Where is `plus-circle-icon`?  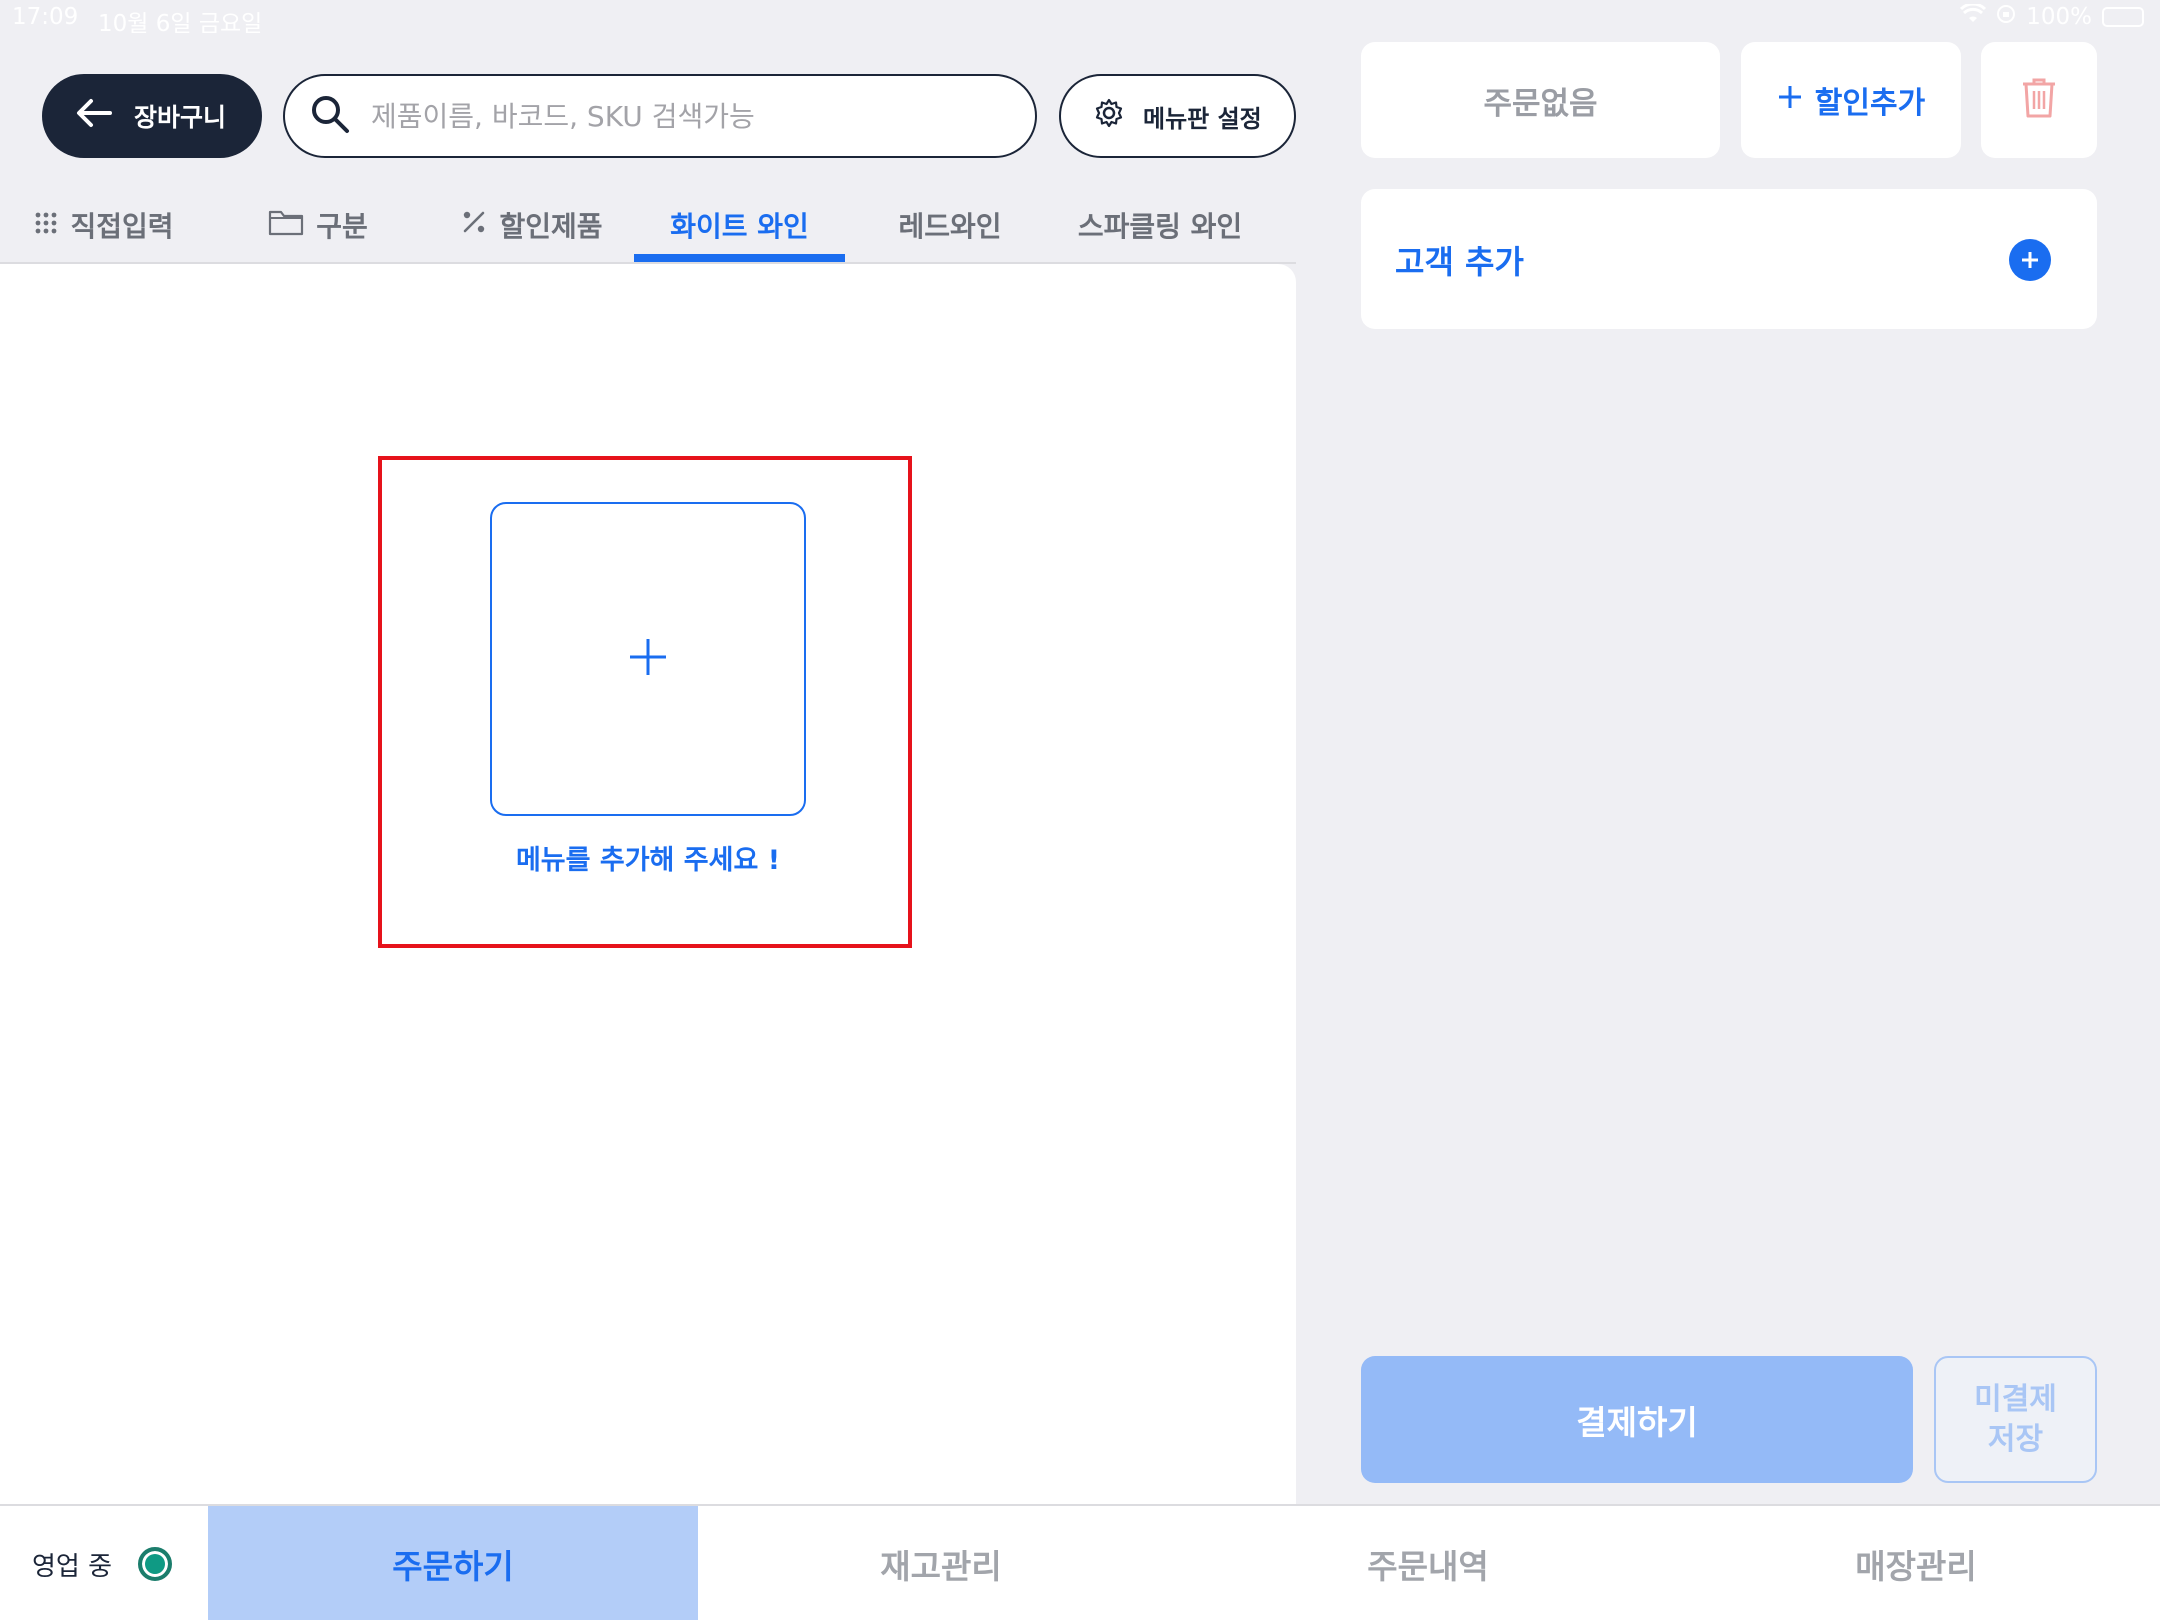 plus-circle-icon is located at coordinates (2030, 260).